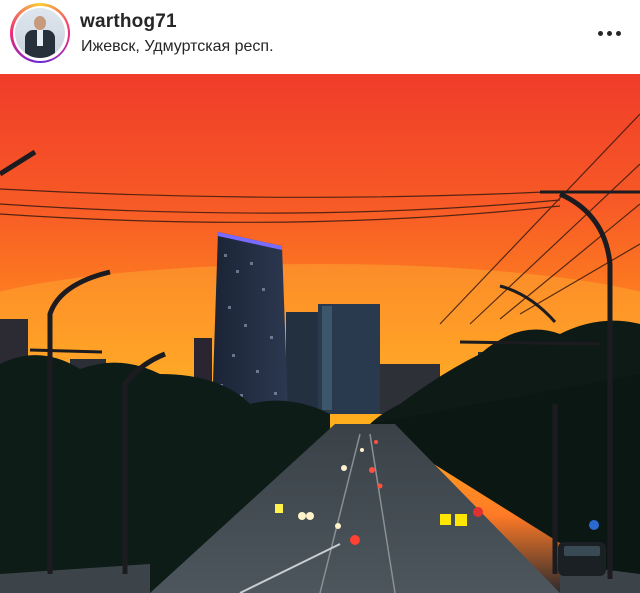 Image resolution: width=640 pixels, height=593 pixels. What do you see at coordinates (128, 22) in the screenshot?
I see `username-link: warthog71` at bounding box center [128, 22].